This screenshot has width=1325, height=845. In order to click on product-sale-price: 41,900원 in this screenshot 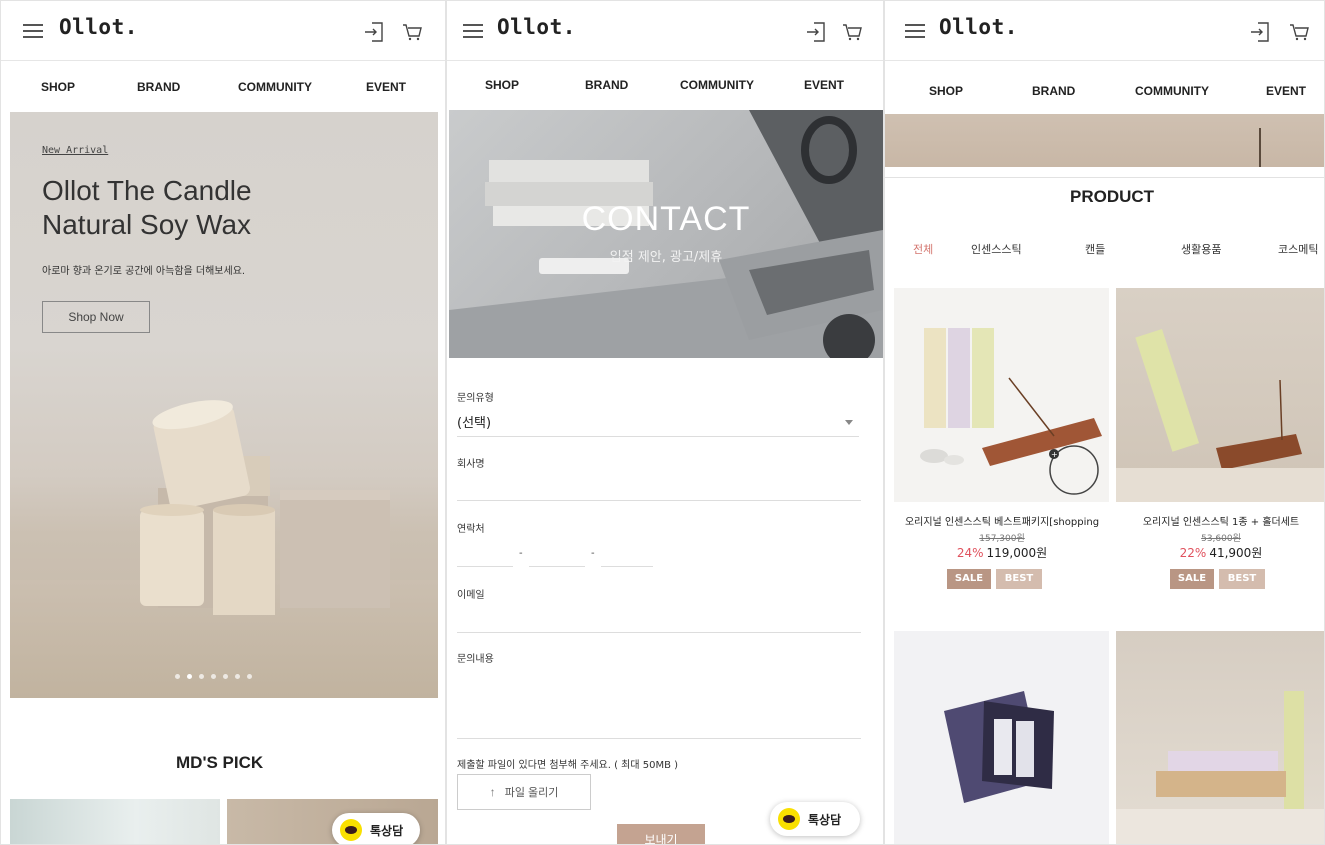, I will do `click(1236, 553)`.